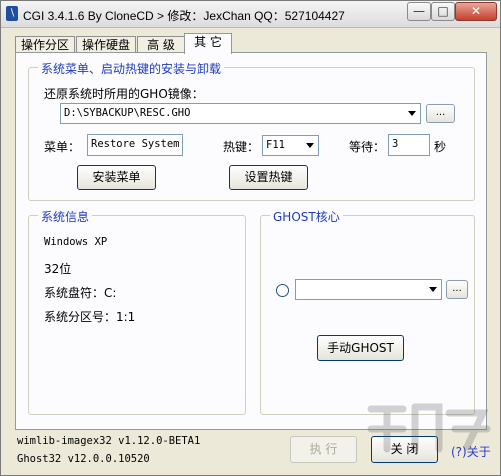  What do you see at coordinates (290, 145) in the screenshot?
I see `hotkey-combo: F11` at bounding box center [290, 145].